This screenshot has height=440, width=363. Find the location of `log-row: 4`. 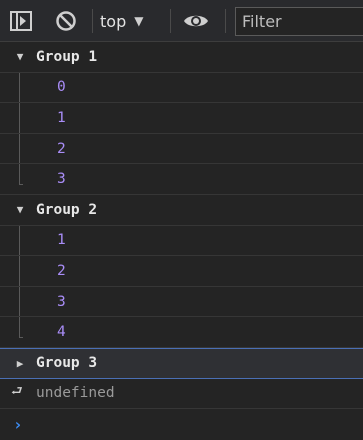

log-row: 4 is located at coordinates (181, 332).